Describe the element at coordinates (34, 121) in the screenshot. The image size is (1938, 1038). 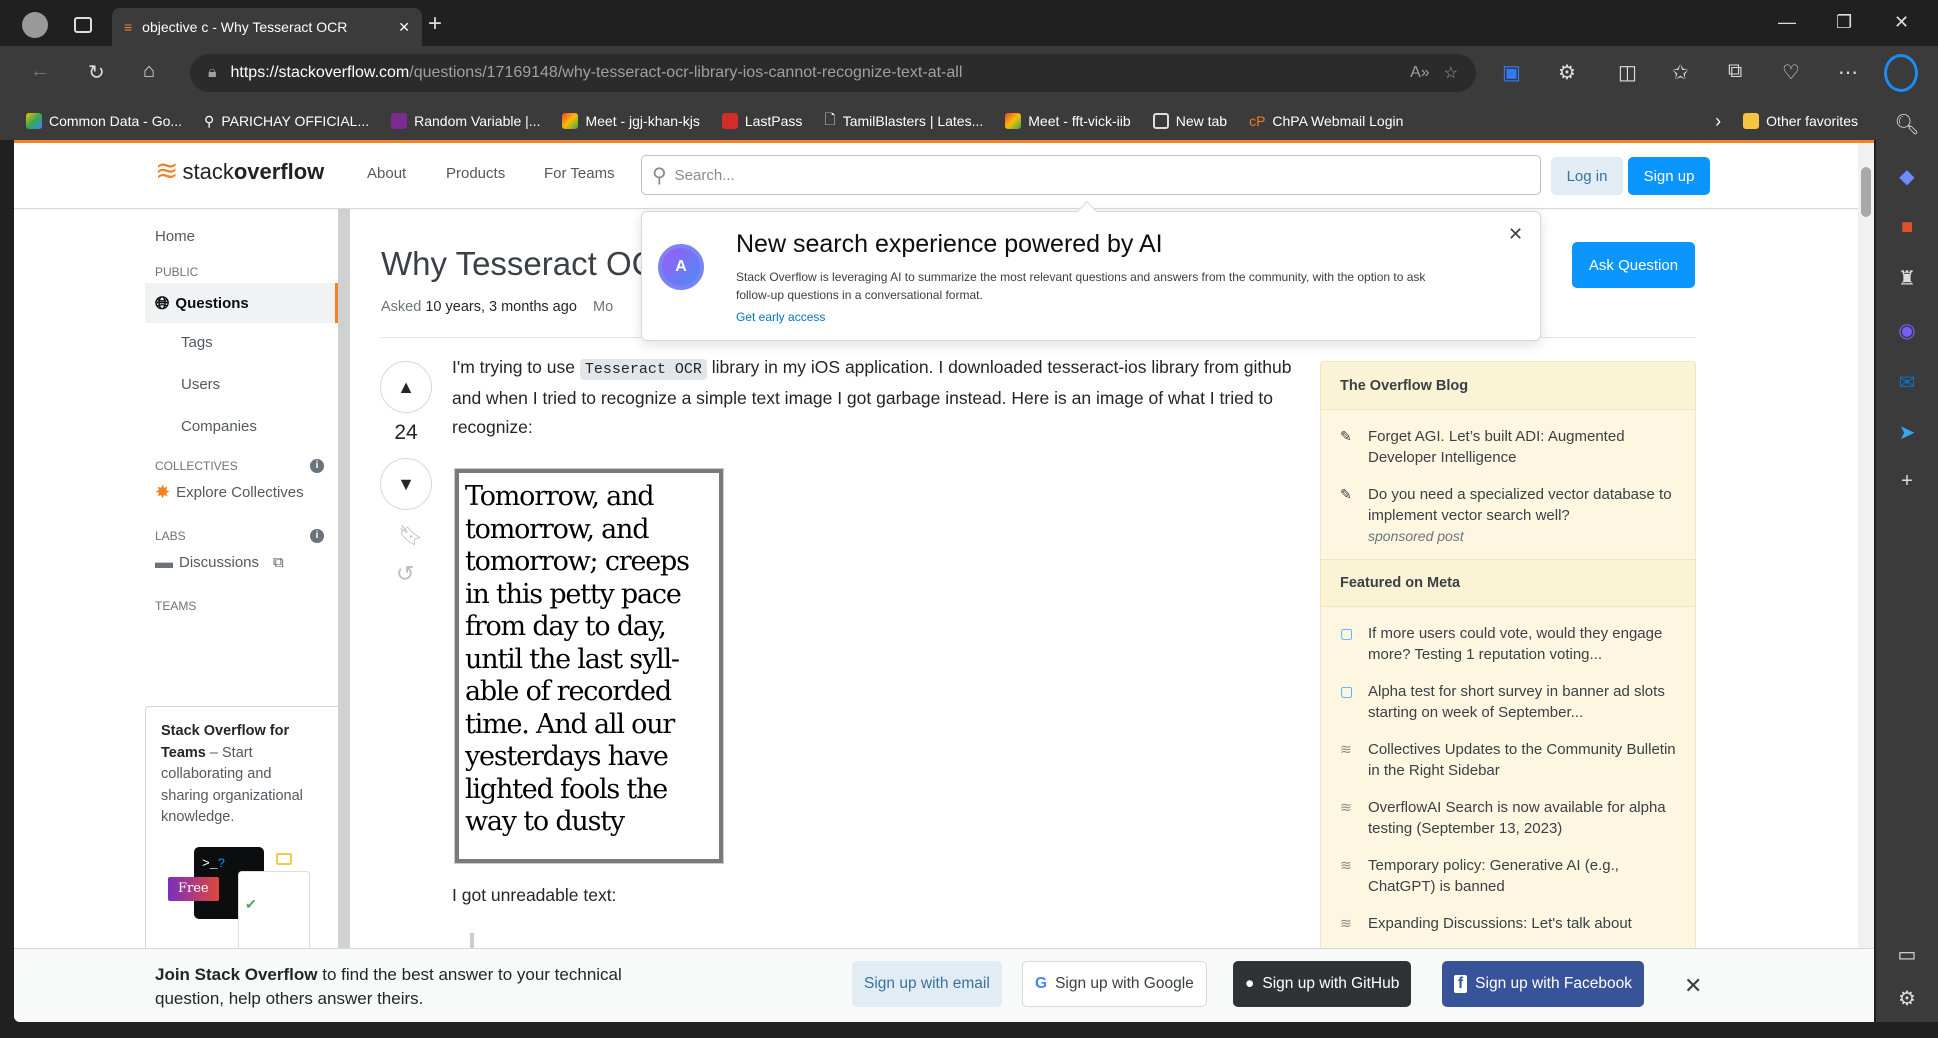
I see `drive-icon` at that location.